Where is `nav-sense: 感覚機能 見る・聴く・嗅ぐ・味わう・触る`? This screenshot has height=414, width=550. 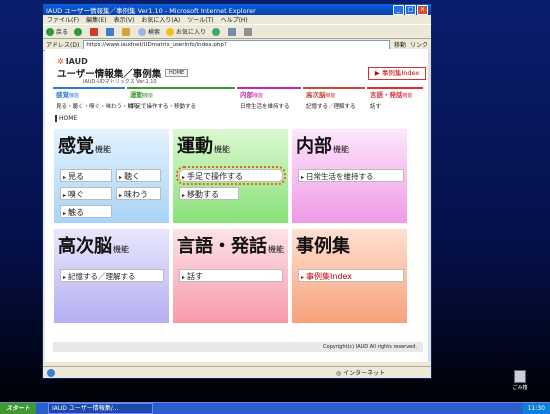 nav-sense: 感覚機能 見る・聴く・嗅ぐ・味わう・触る is located at coordinates (96, 99).